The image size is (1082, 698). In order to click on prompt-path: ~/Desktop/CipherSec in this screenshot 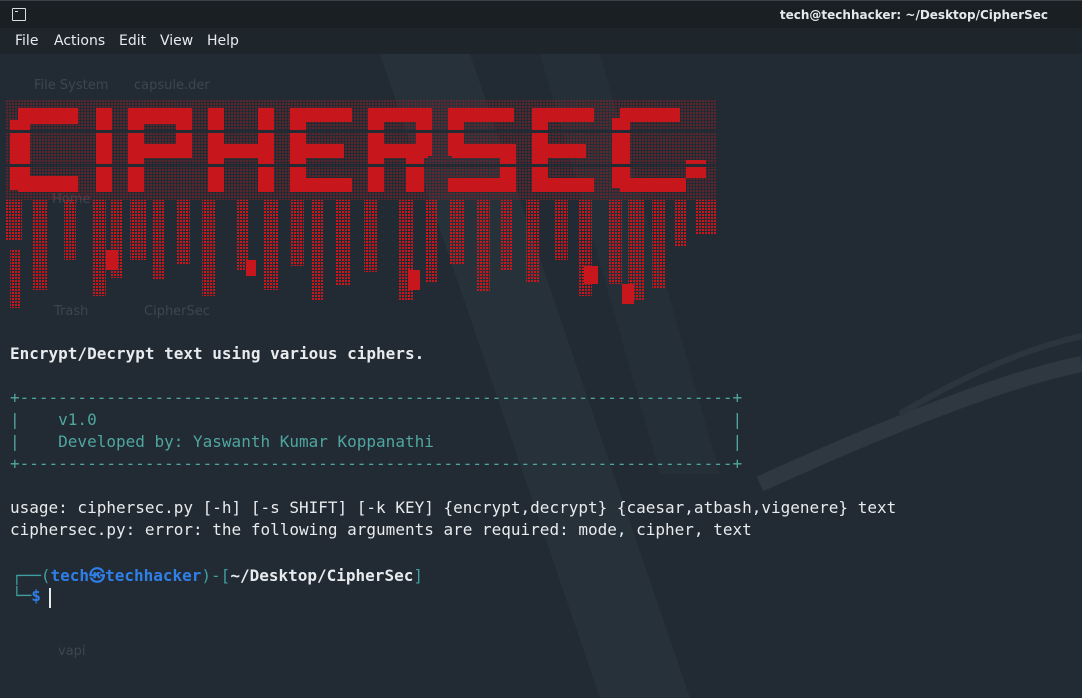, I will do `click(322, 575)`.